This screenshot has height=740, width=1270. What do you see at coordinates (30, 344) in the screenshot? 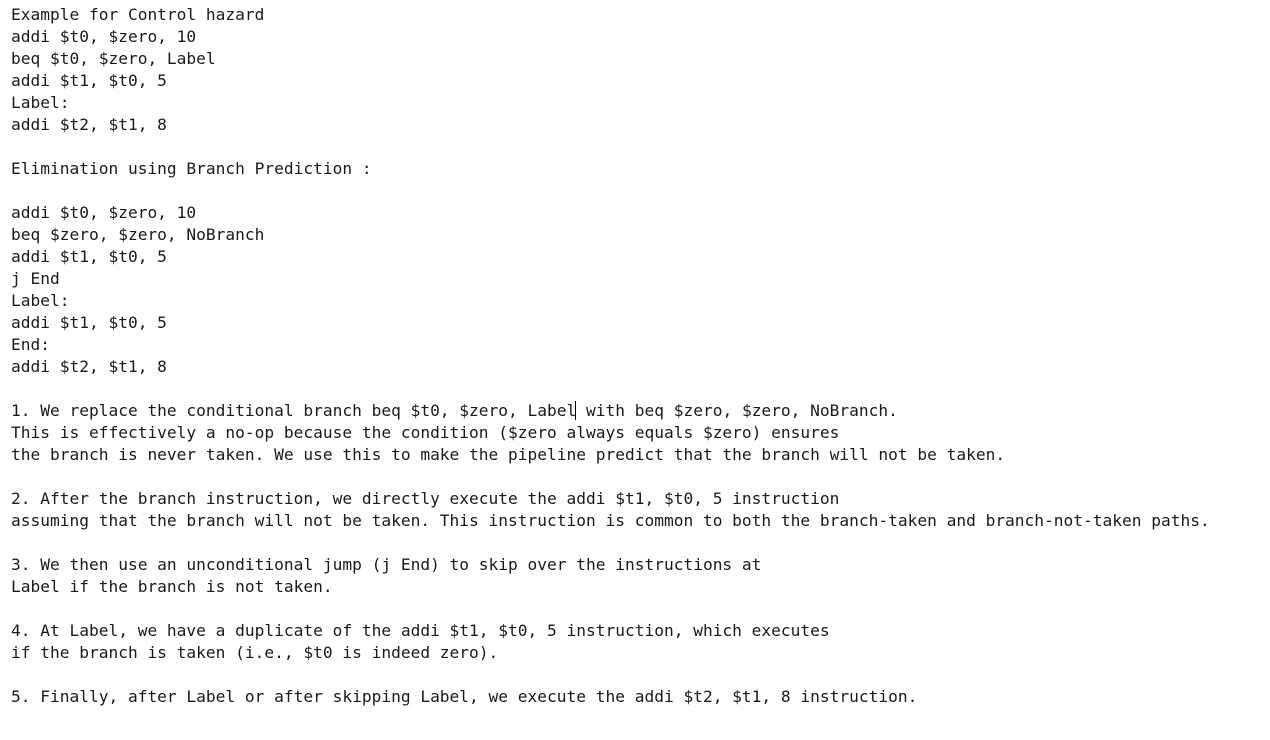
I see `text-line: End:` at bounding box center [30, 344].